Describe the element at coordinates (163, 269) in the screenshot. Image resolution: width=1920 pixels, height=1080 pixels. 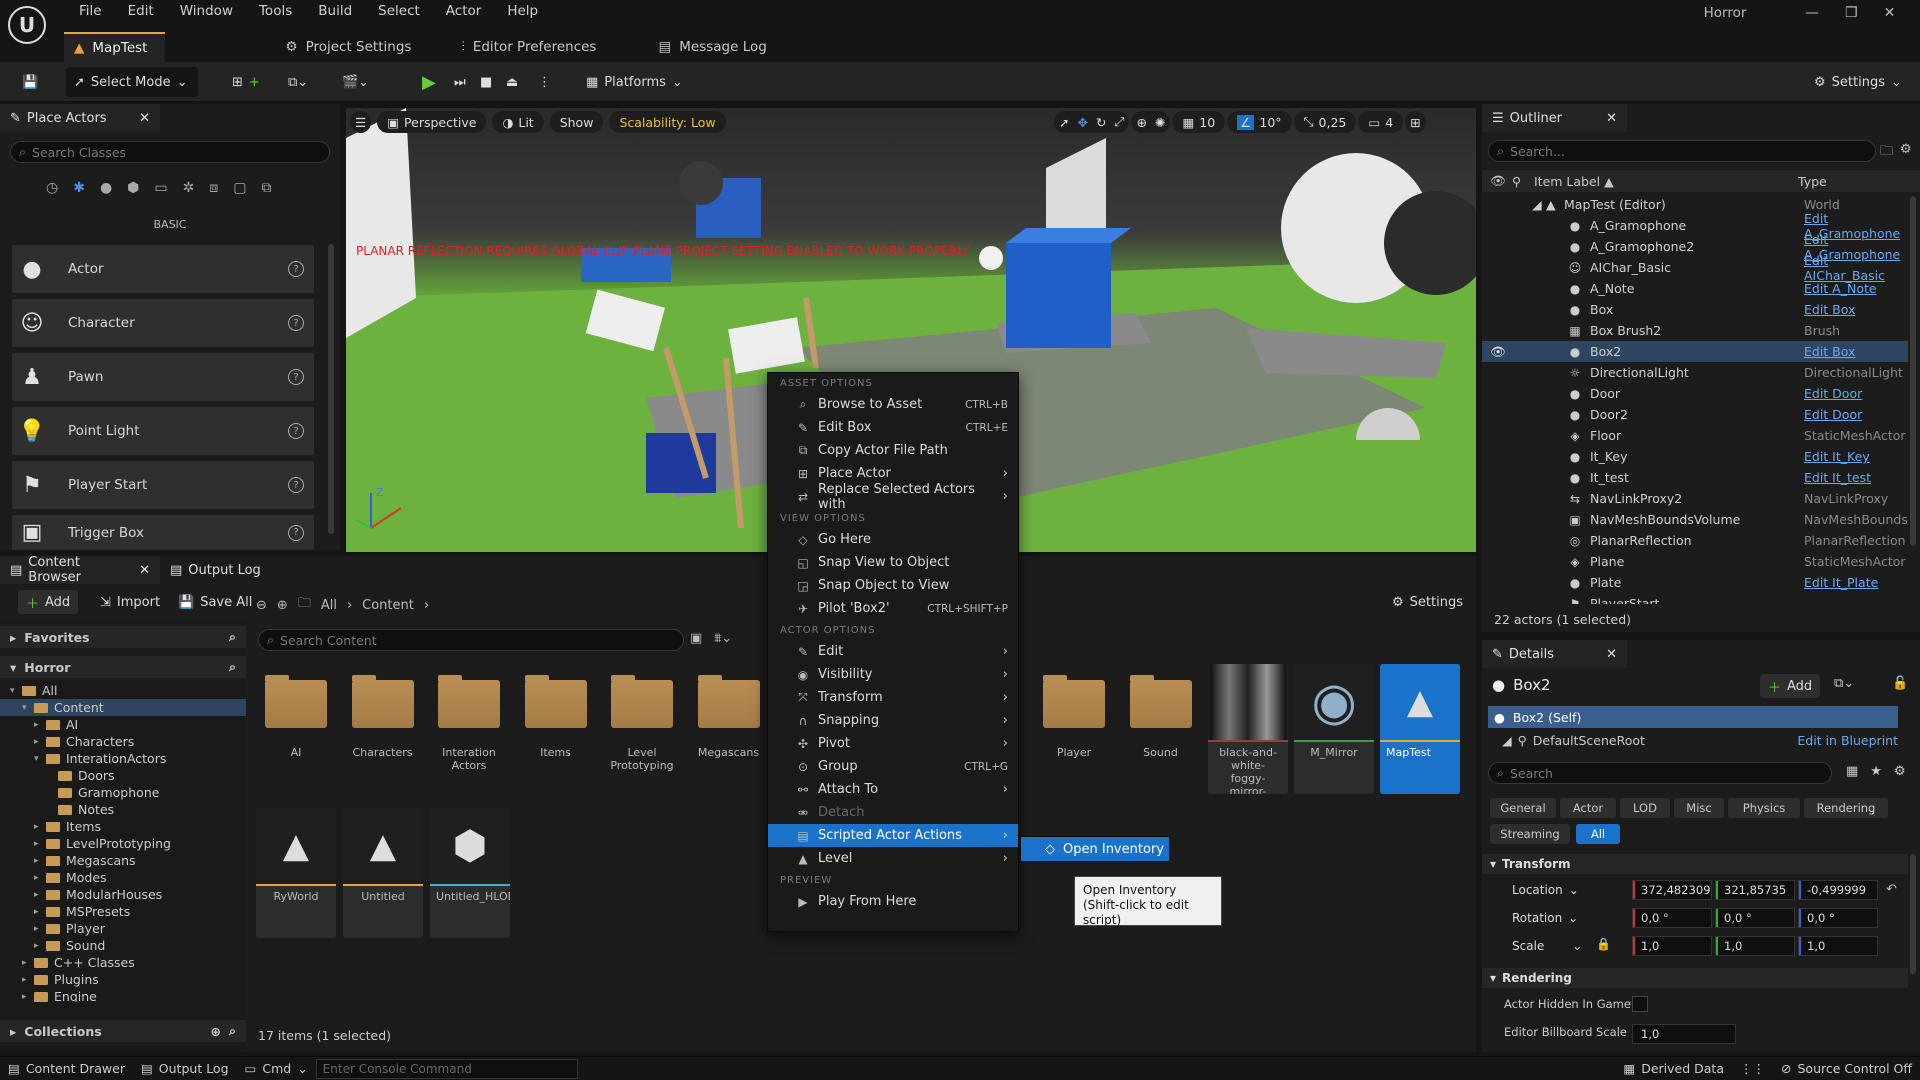
I see `actor-item-actor: ● Actor ?` at that location.